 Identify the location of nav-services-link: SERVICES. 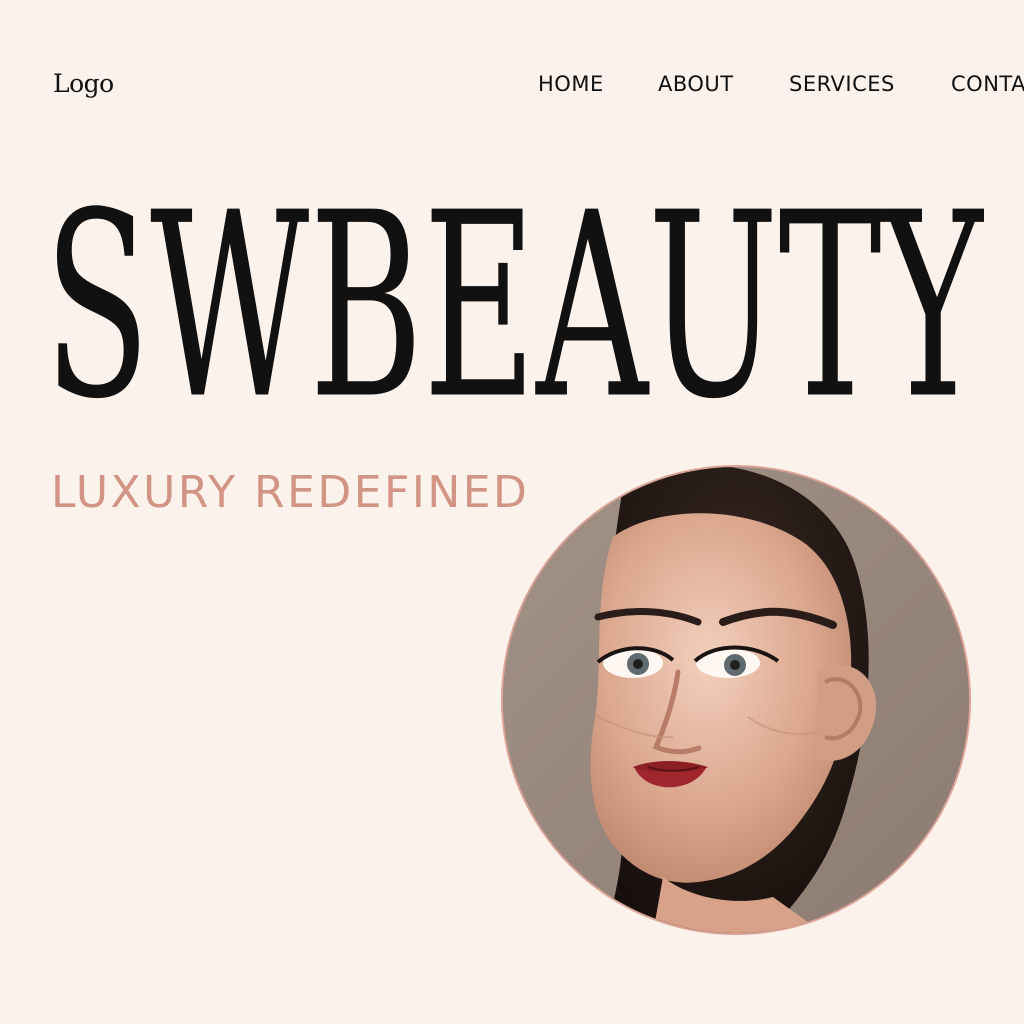
(842, 84).